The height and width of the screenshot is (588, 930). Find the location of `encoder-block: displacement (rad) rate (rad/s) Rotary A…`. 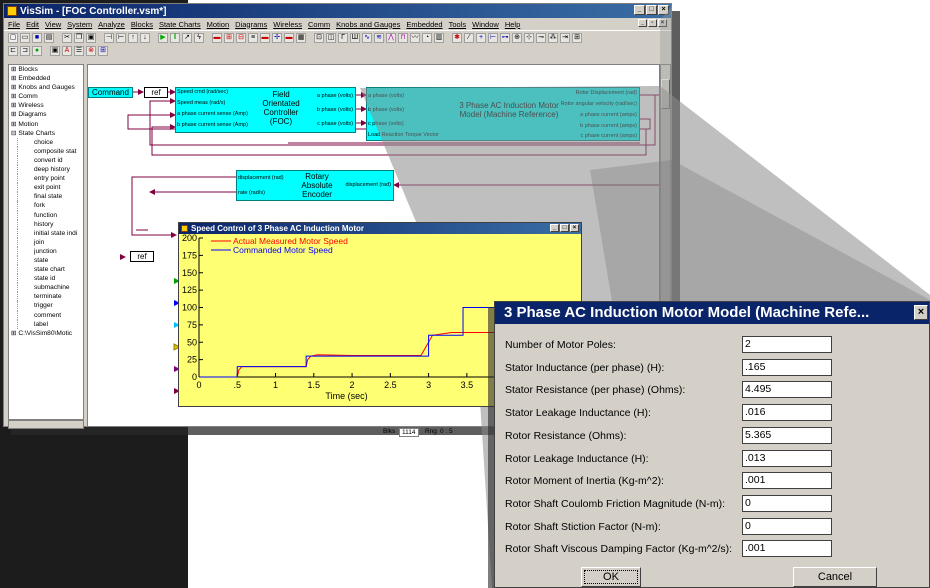

encoder-block: displacement (rad) rate (rad/s) Rotary A… is located at coordinates (315, 185).